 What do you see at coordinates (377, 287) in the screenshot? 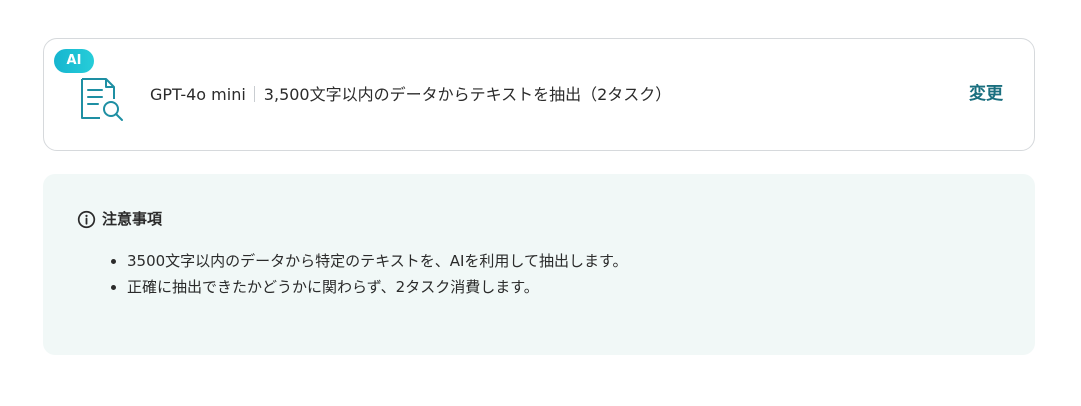
I see `list-item: 正確に抽出できたかどうかに関わらず、2タスク消費します。` at bounding box center [377, 287].